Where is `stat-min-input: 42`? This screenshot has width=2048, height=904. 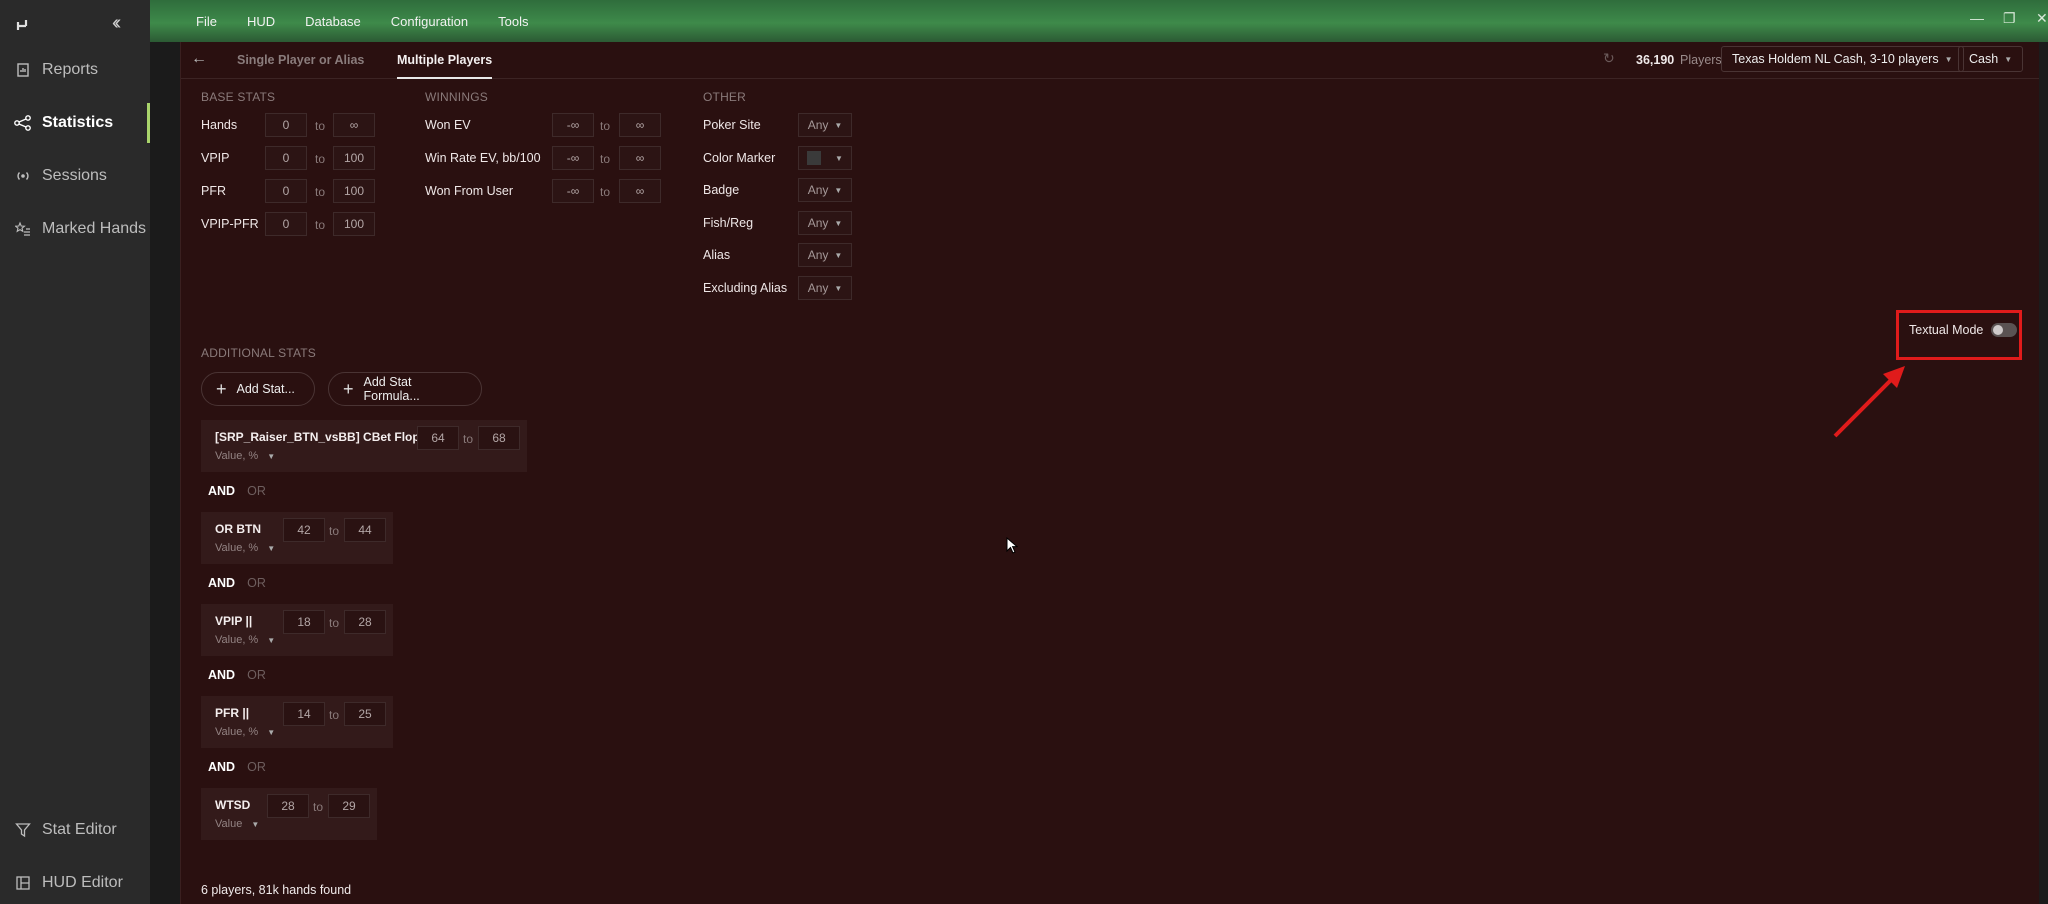 stat-min-input: 42 is located at coordinates (304, 530).